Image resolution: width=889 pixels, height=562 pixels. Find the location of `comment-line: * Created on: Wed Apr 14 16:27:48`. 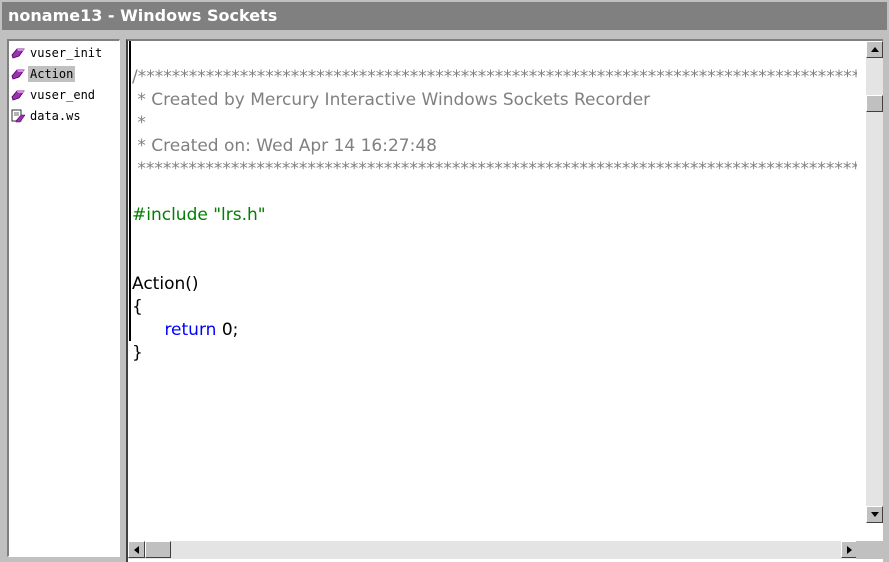

comment-line: * Created on: Wed Apr 14 16:27:48 is located at coordinates (284, 146).